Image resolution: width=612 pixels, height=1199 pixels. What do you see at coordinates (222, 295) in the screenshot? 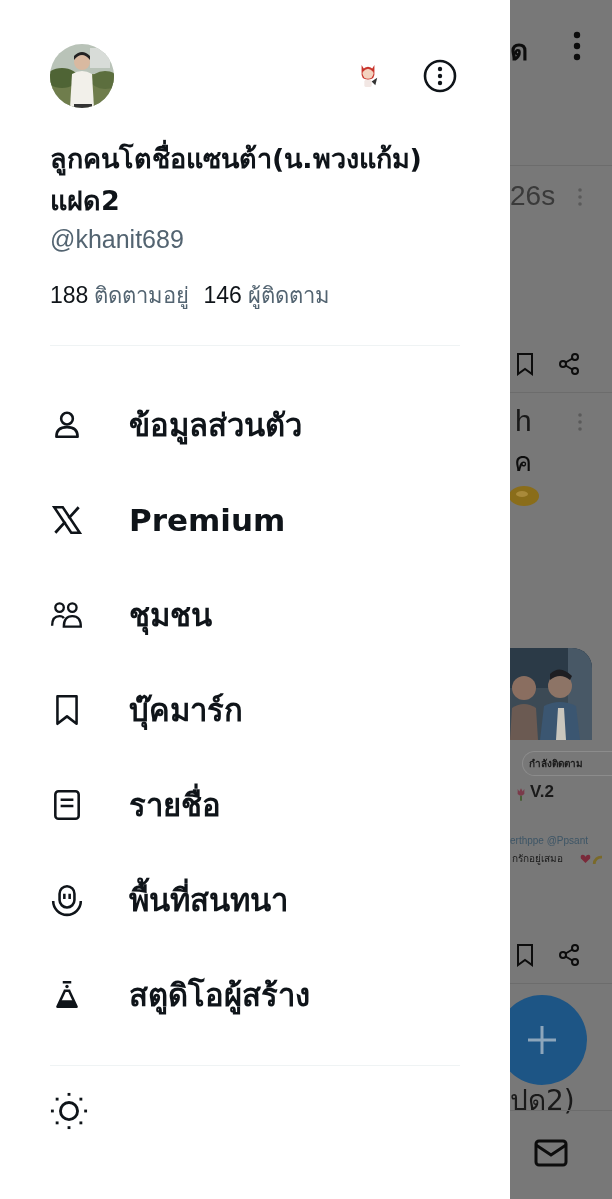
I see `followers-count: 146` at bounding box center [222, 295].